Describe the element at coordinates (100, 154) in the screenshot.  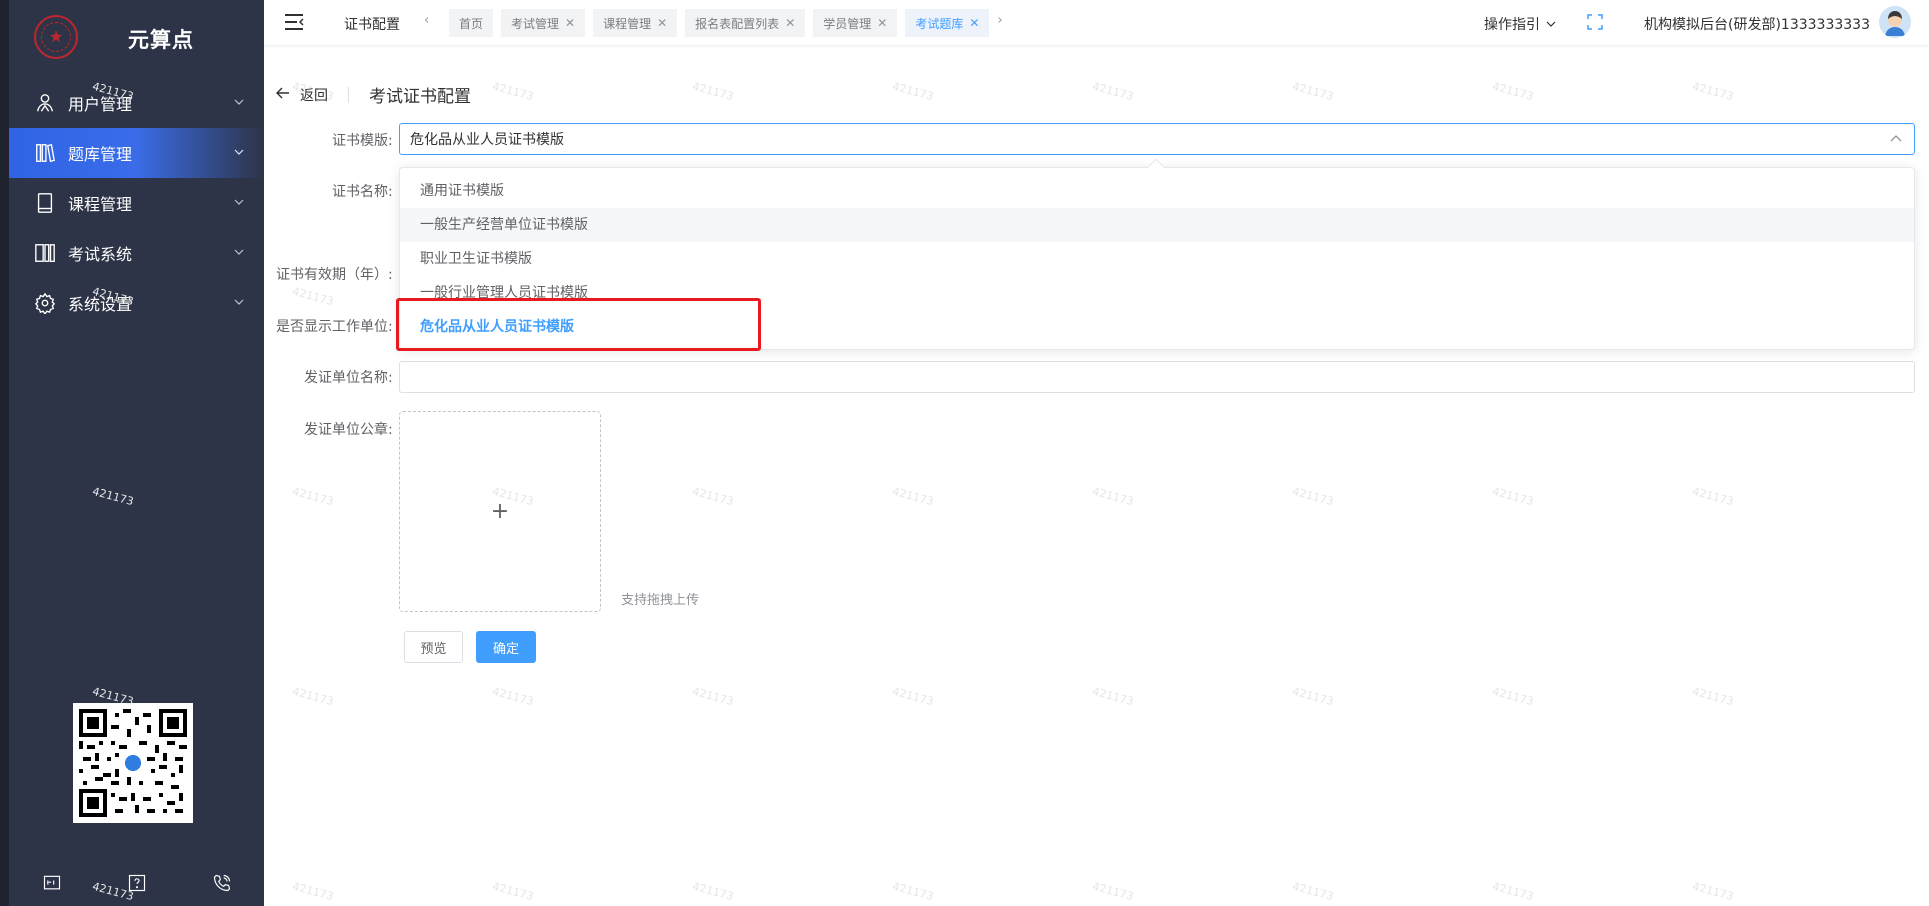
I see `sidebar-item-label: 题库管理` at that location.